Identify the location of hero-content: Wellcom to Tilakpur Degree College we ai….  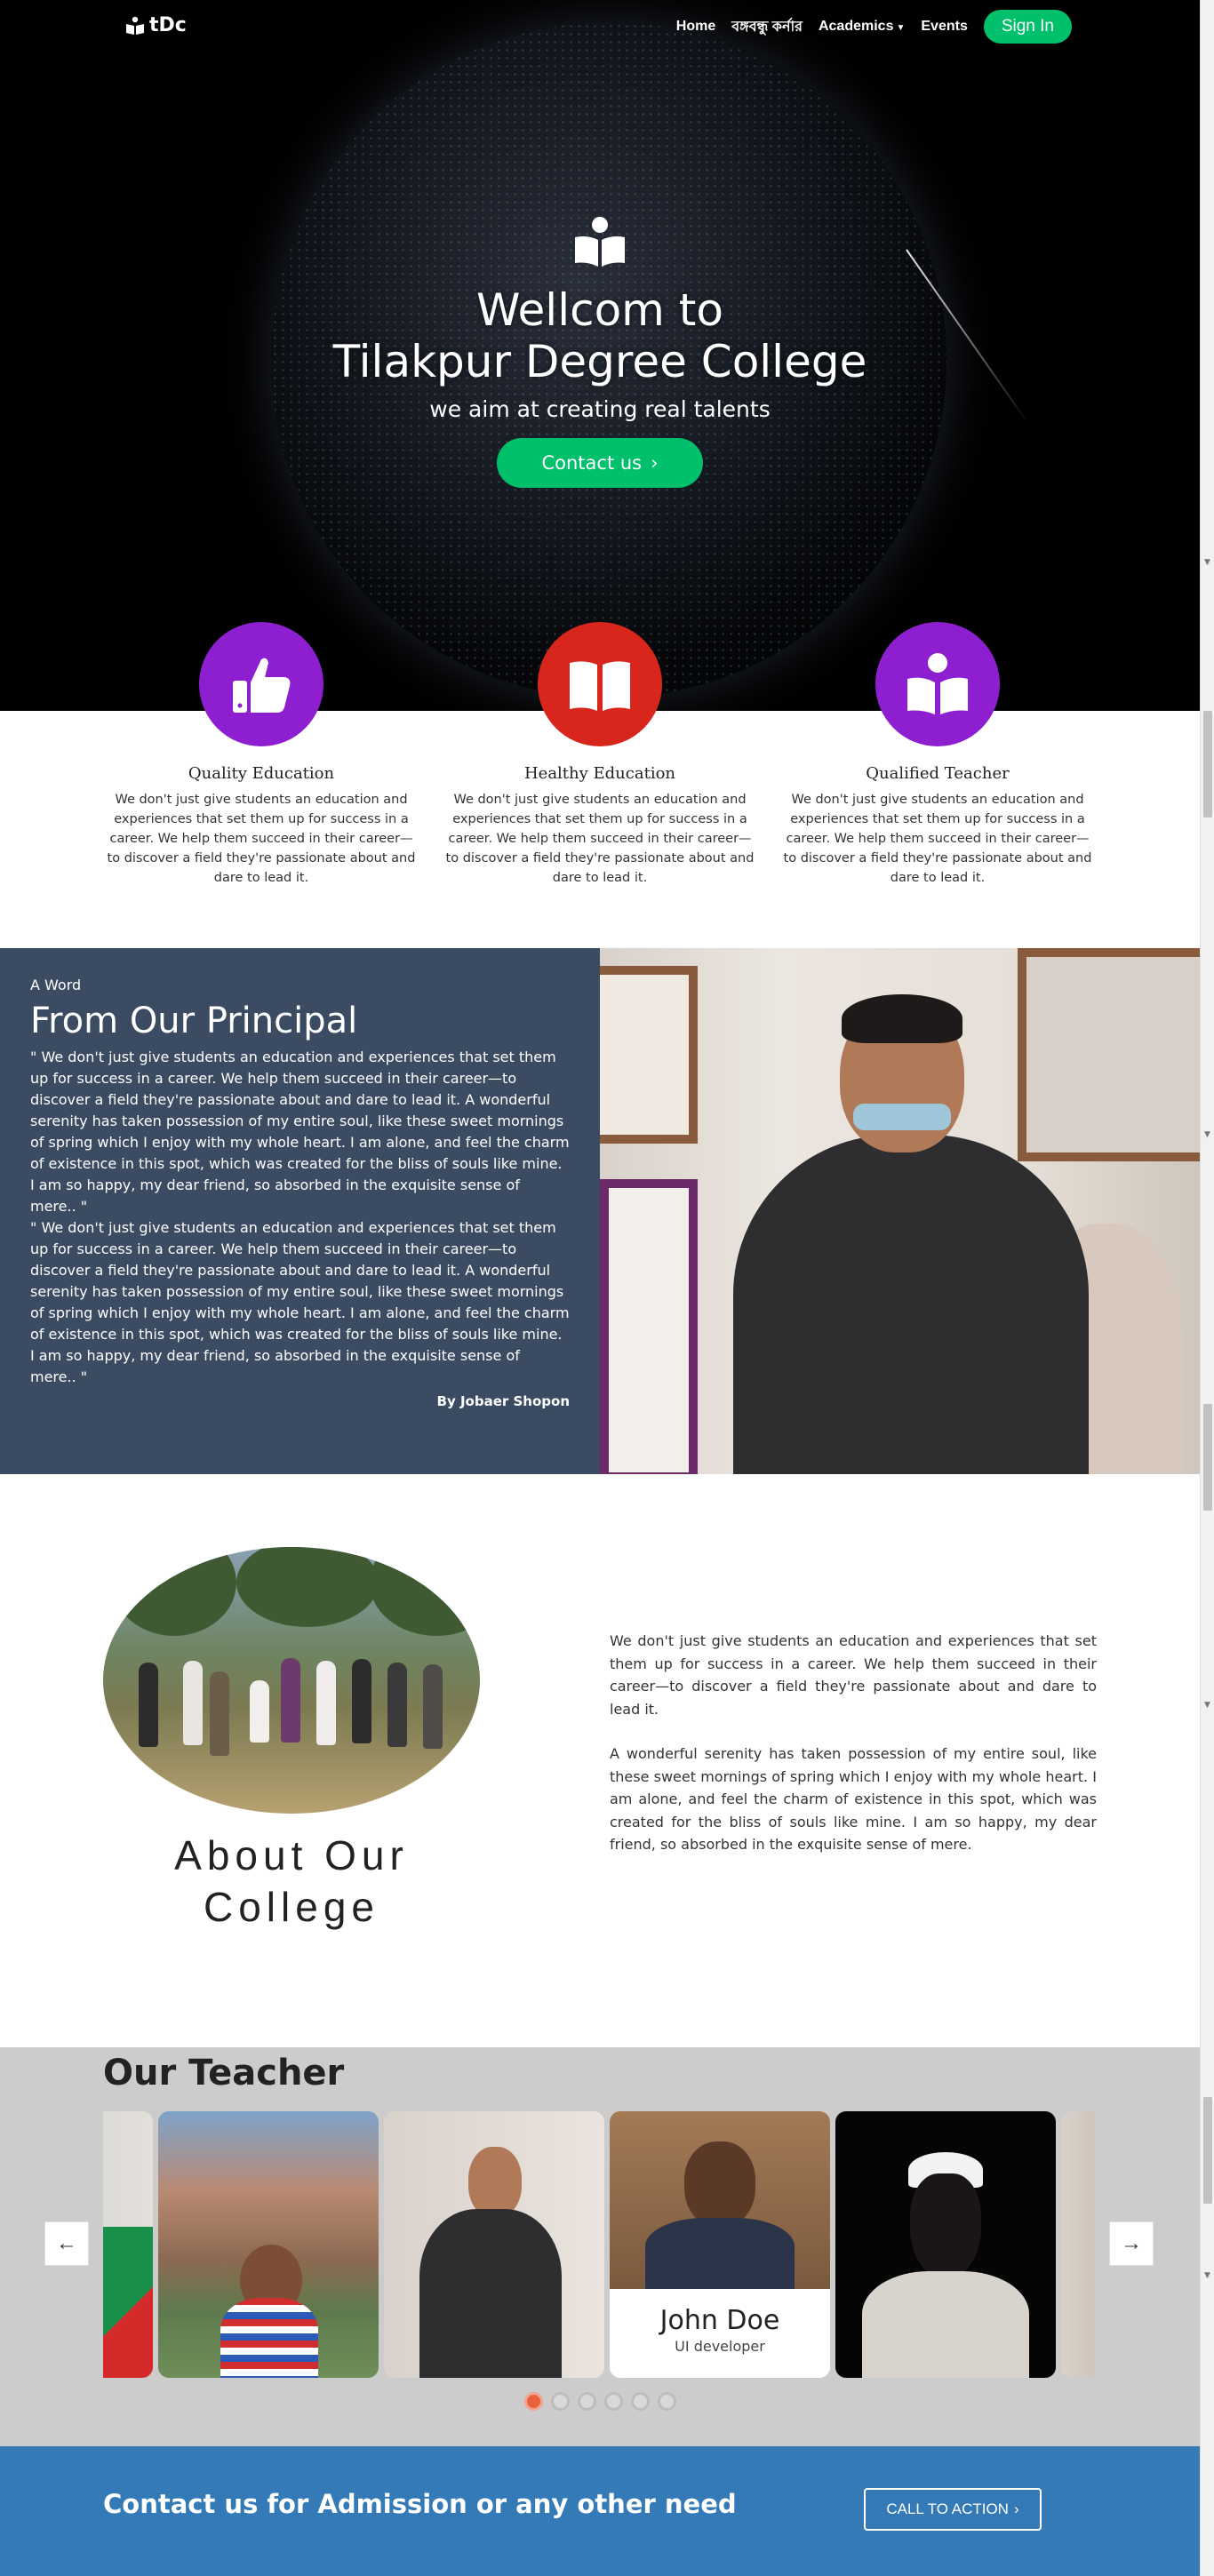
(600, 350).